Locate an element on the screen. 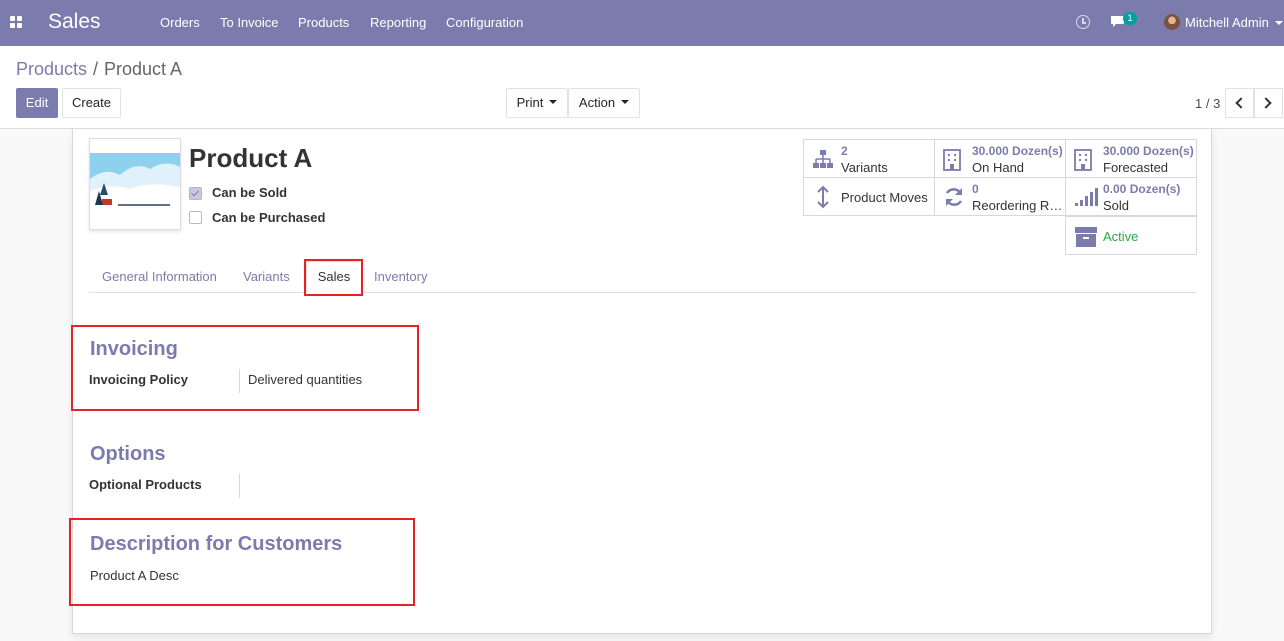 This screenshot has width=1284, height=641. pager-value: 1 / 3 is located at coordinates (1207, 103).